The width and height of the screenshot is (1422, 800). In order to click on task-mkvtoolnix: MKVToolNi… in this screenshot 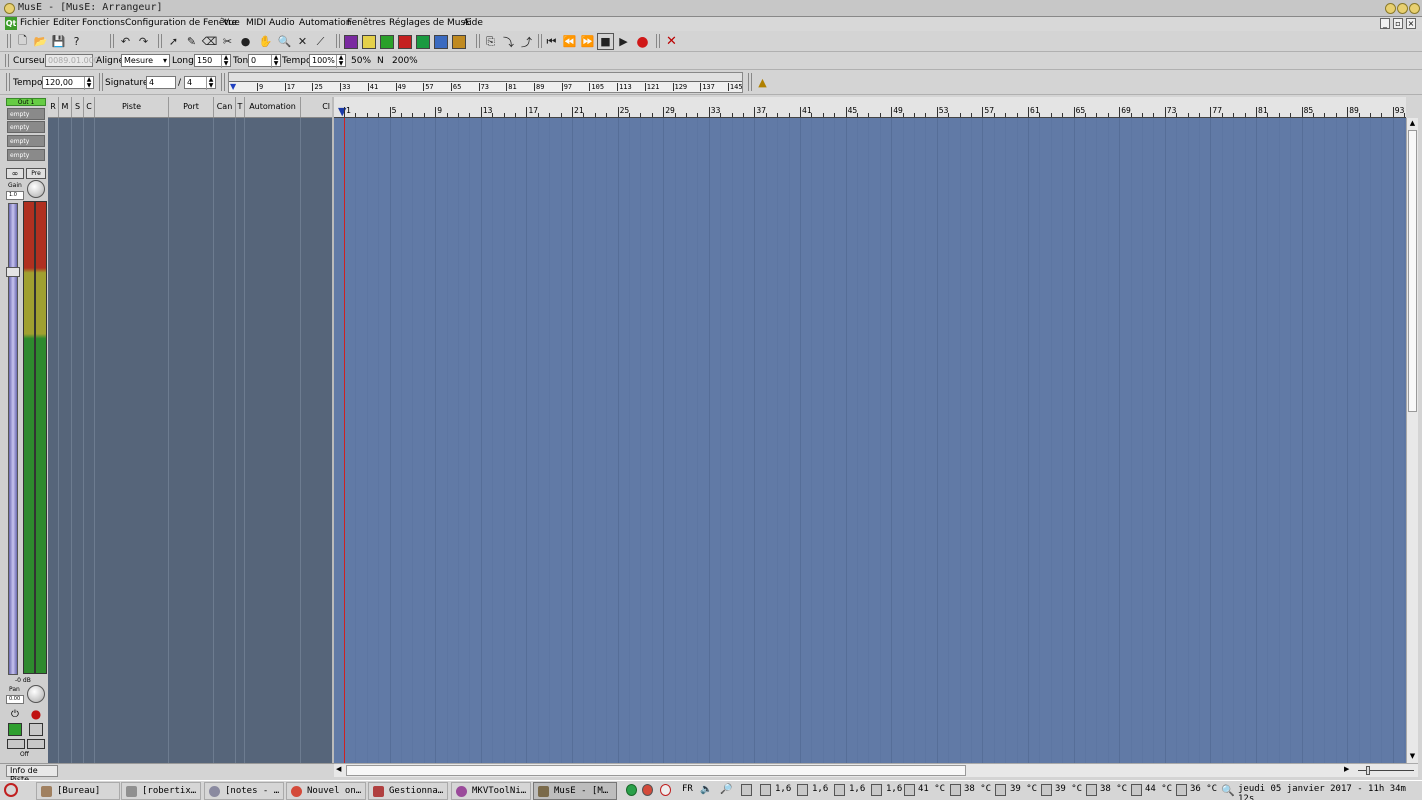, I will do `click(491, 791)`.